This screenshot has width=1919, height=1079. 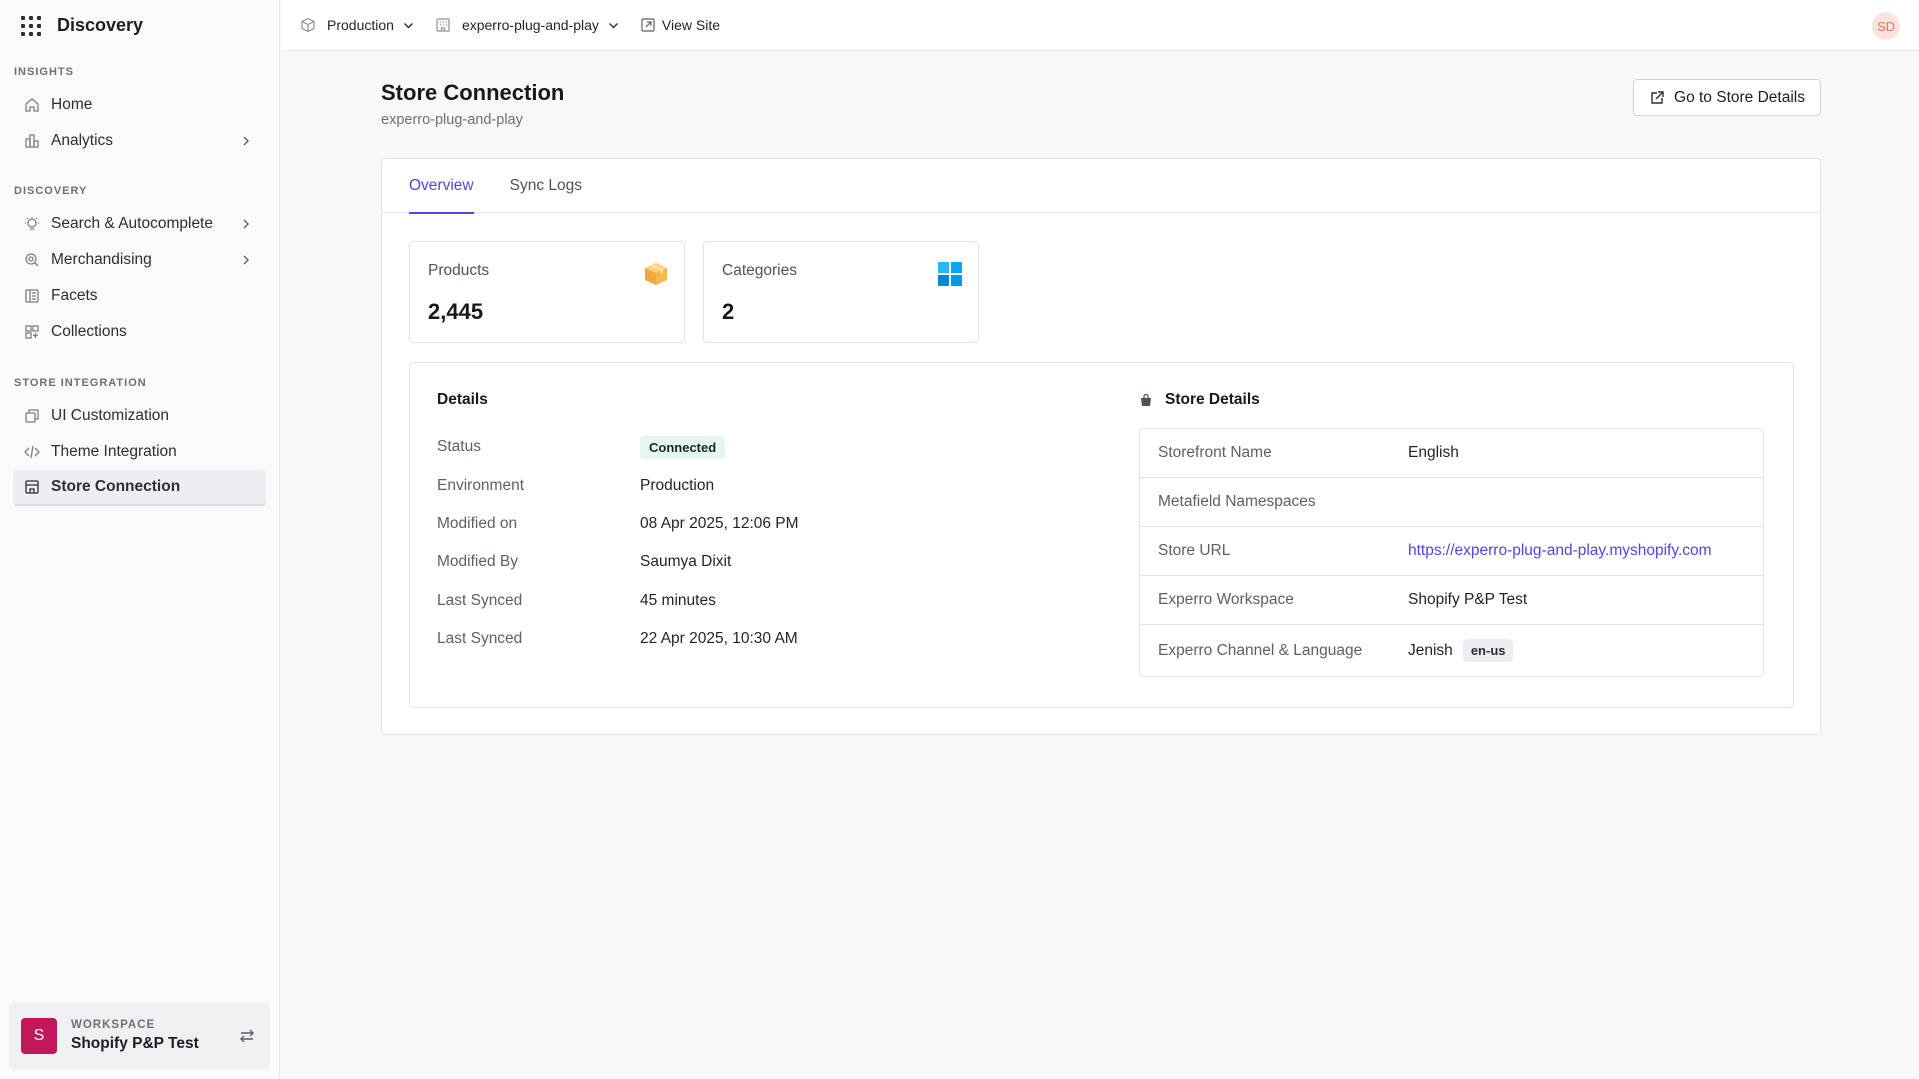 What do you see at coordinates (32, 260) in the screenshot?
I see `merch-icon` at bounding box center [32, 260].